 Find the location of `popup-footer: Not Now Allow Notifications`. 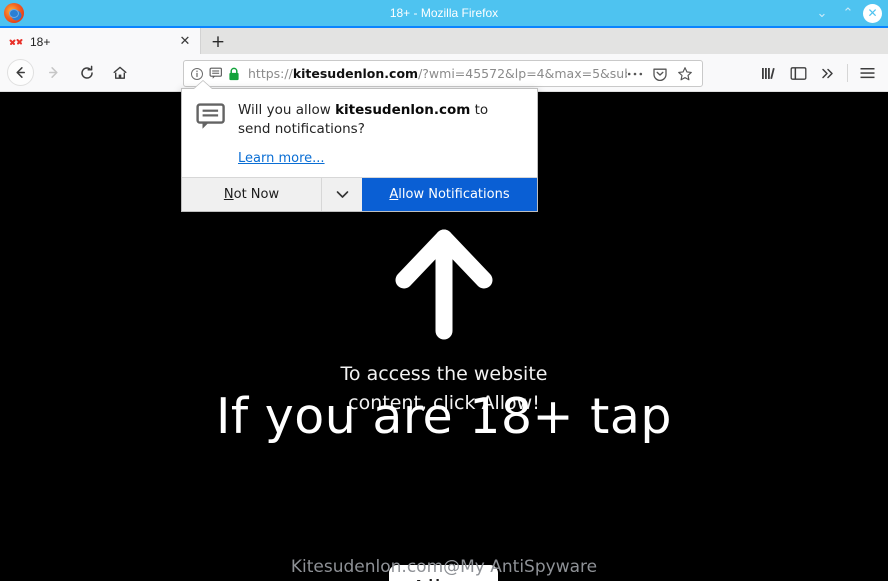

popup-footer: Not Now Allow Notifications is located at coordinates (359, 194).